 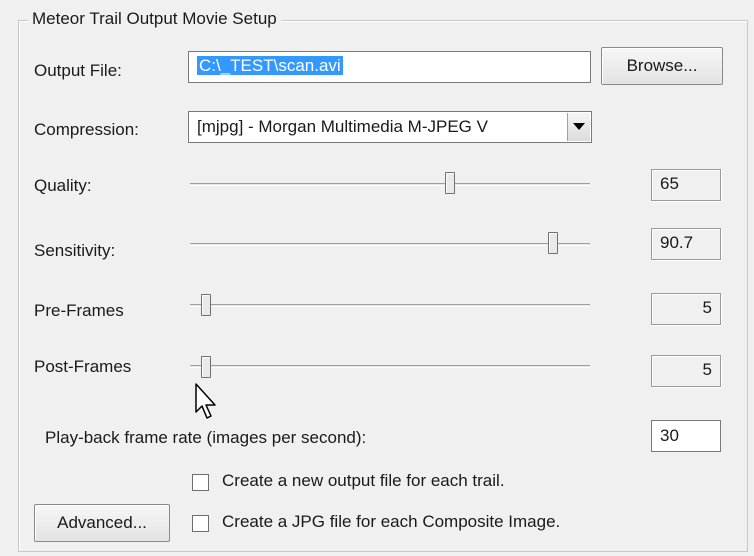 I want to click on new-file-per-trail-checkbox, so click(x=200, y=482).